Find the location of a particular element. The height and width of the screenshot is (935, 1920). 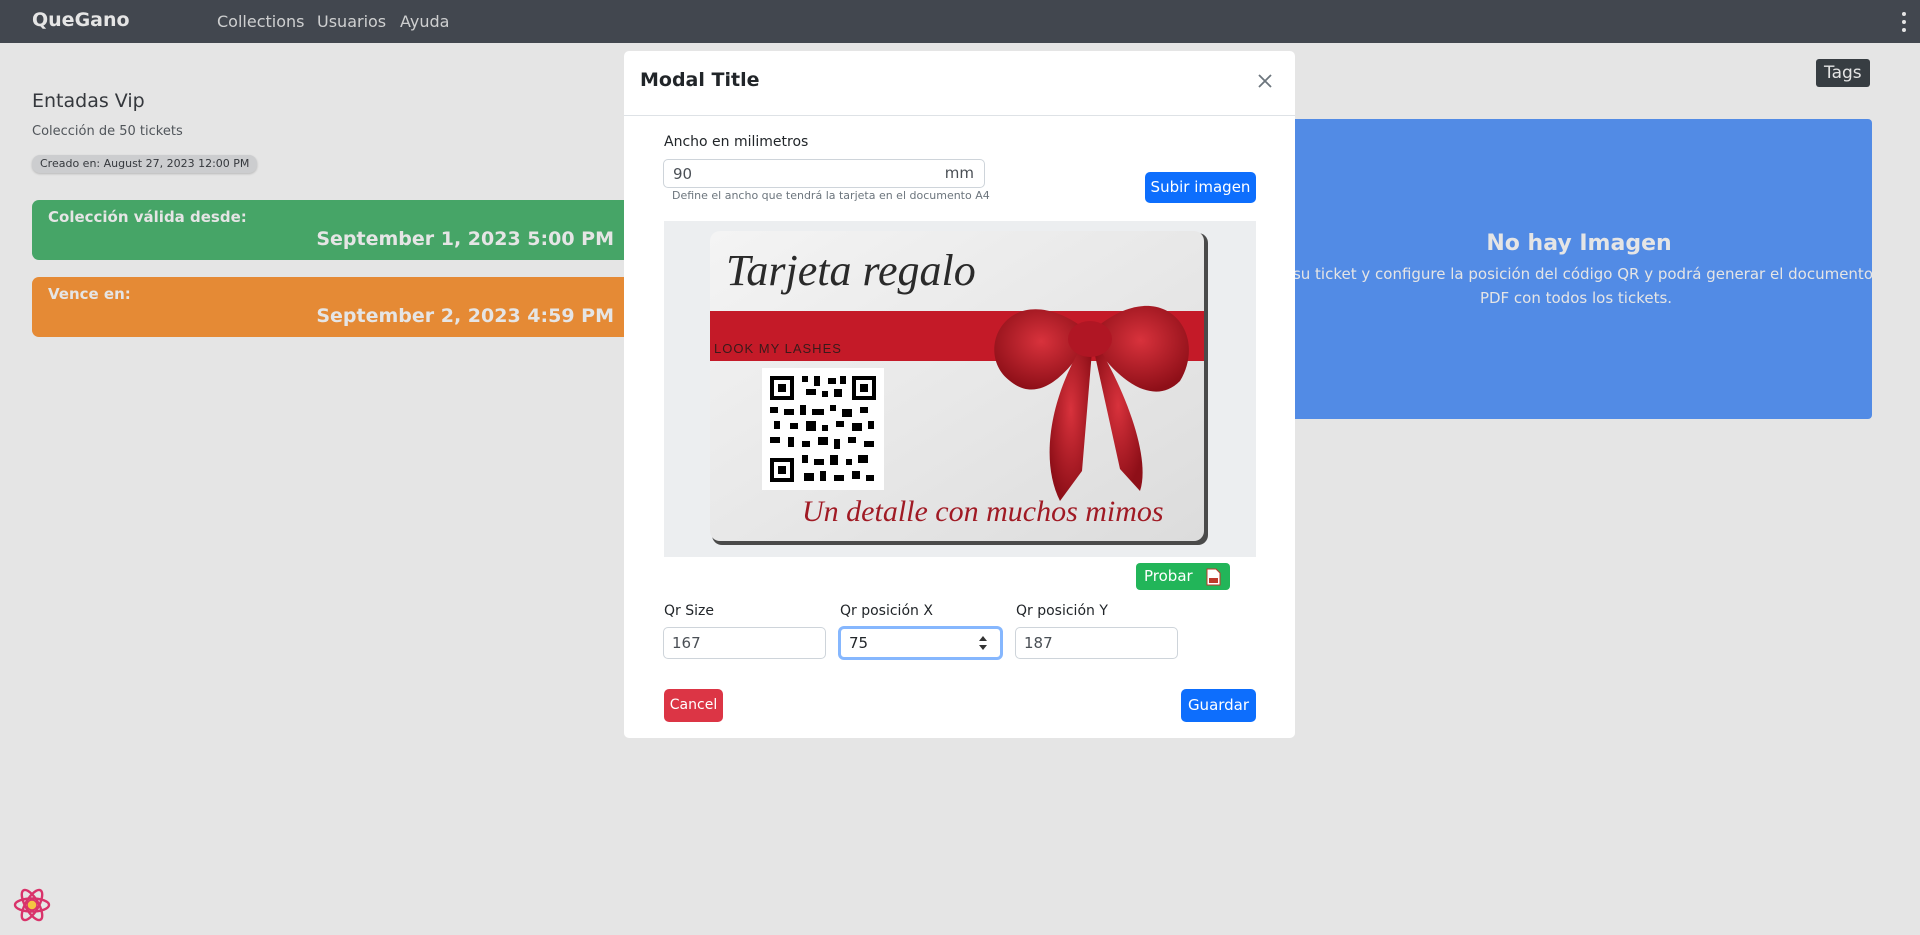

qr-x-label: Qr posición X is located at coordinates (886, 611).